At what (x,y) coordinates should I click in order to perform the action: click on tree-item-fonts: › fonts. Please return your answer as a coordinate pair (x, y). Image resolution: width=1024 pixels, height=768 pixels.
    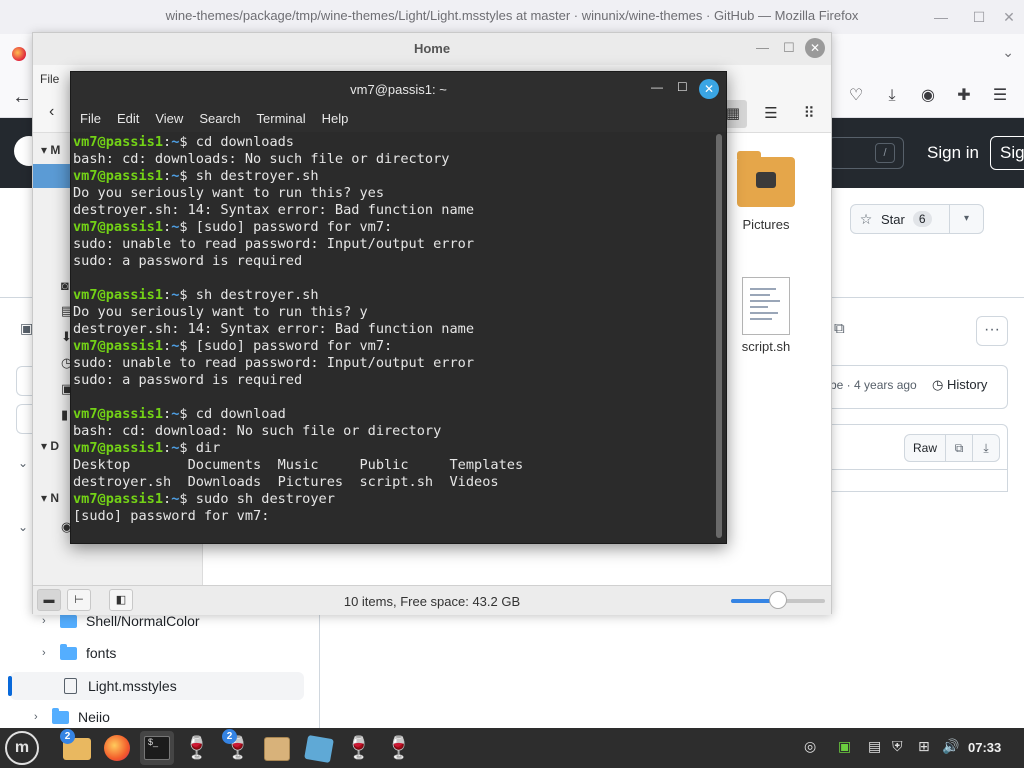
    Looking at the image, I should click on (79, 653).